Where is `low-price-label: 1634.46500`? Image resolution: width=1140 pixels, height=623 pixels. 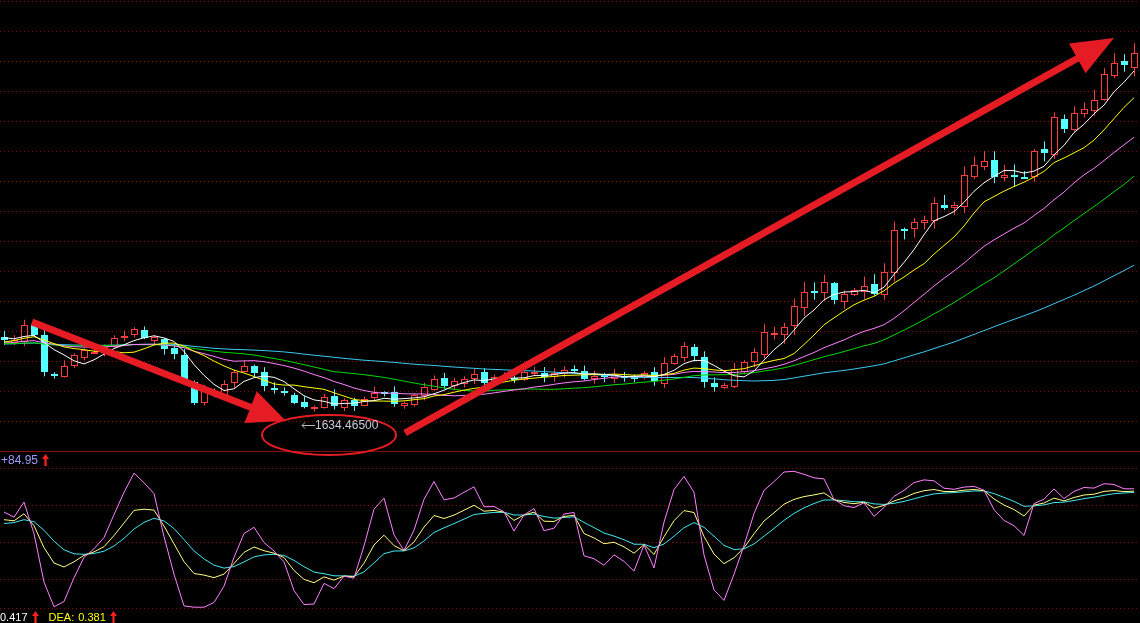
low-price-label: 1634.46500 is located at coordinates (347, 425).